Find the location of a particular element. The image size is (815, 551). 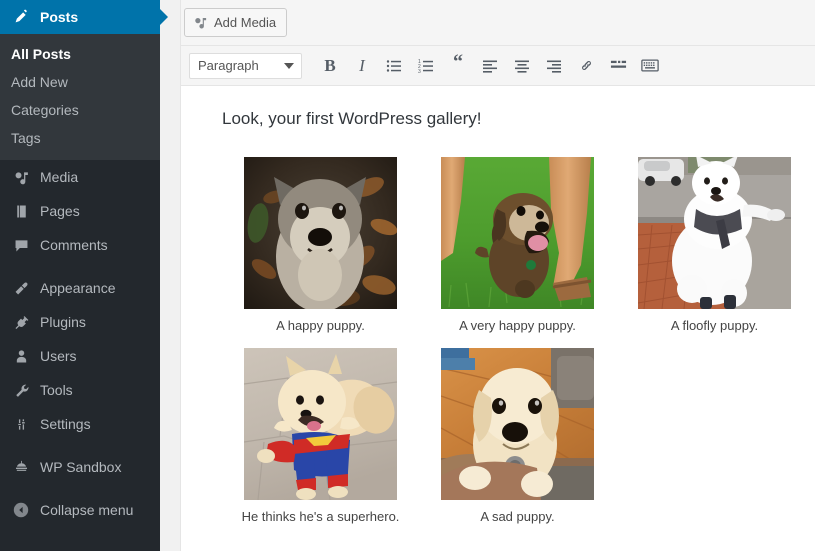

sidebar-item-tools: Tools is located at coordinates (80, 390).